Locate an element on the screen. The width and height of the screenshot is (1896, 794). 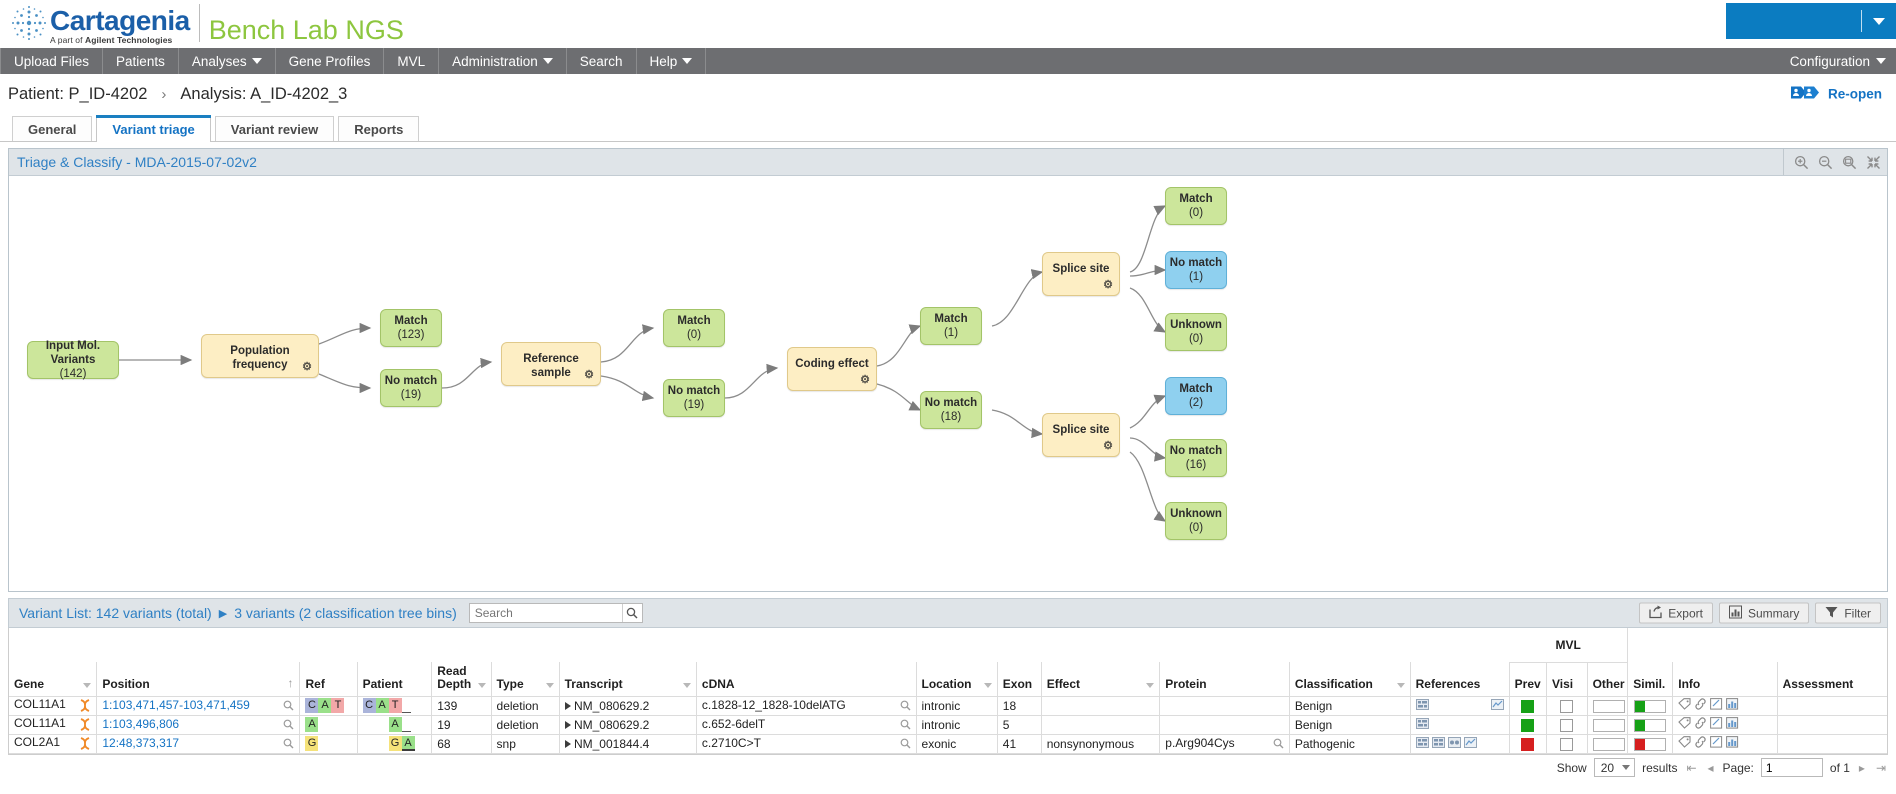
nav-item-analyses: Analyses is located at coordinates (227, 61).